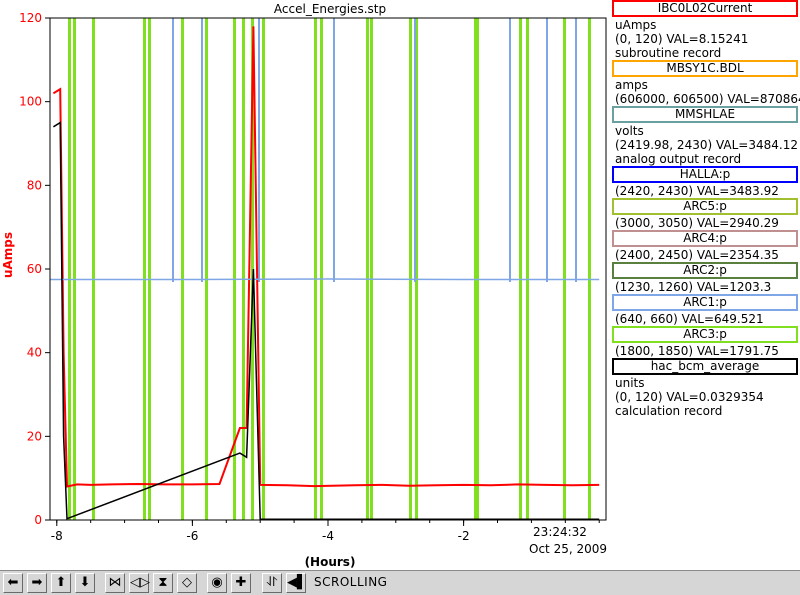 This screenshot has width=800, height=595. I want to click on legend-entry-label: MBSY1C.BDL, so click(705, 68).